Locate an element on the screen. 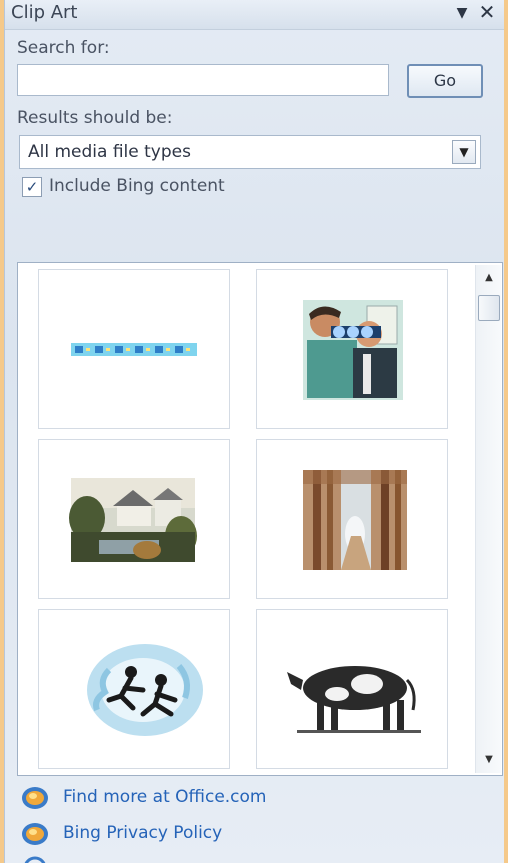 Image resolution: width=508 pixels, height=863 pixels. silhouettes-clip-image is located at coordinates (145, 690).